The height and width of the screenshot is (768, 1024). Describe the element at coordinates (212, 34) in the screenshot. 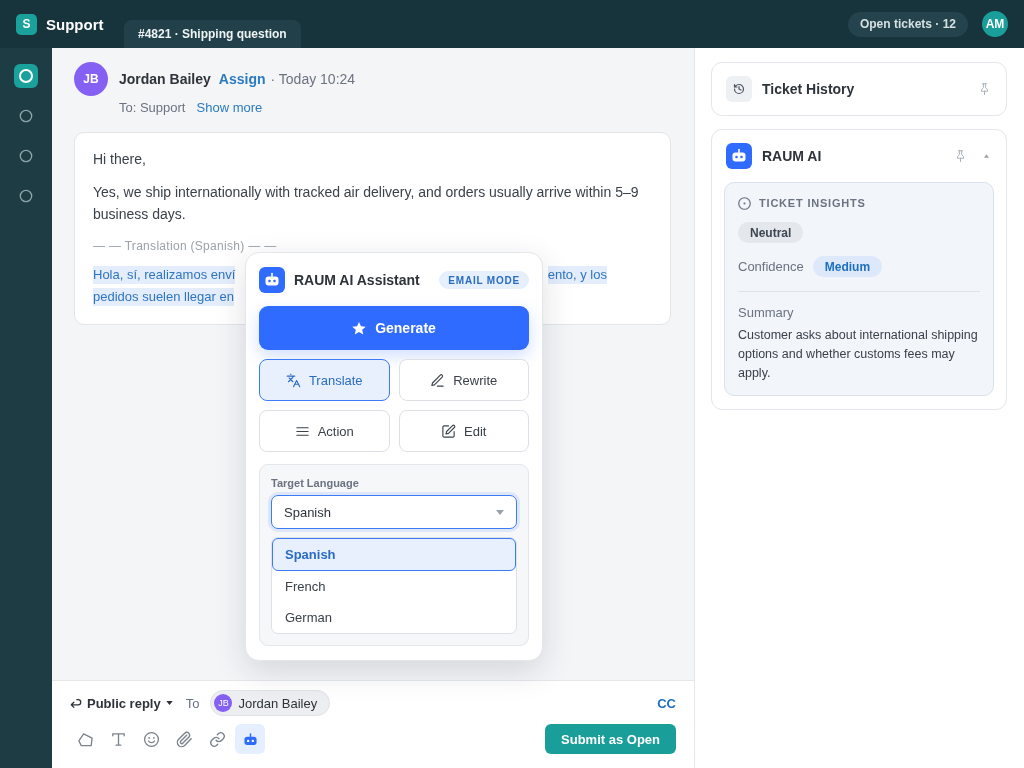

I see `ticket-tab: #4821 · Shipping question` at that location.